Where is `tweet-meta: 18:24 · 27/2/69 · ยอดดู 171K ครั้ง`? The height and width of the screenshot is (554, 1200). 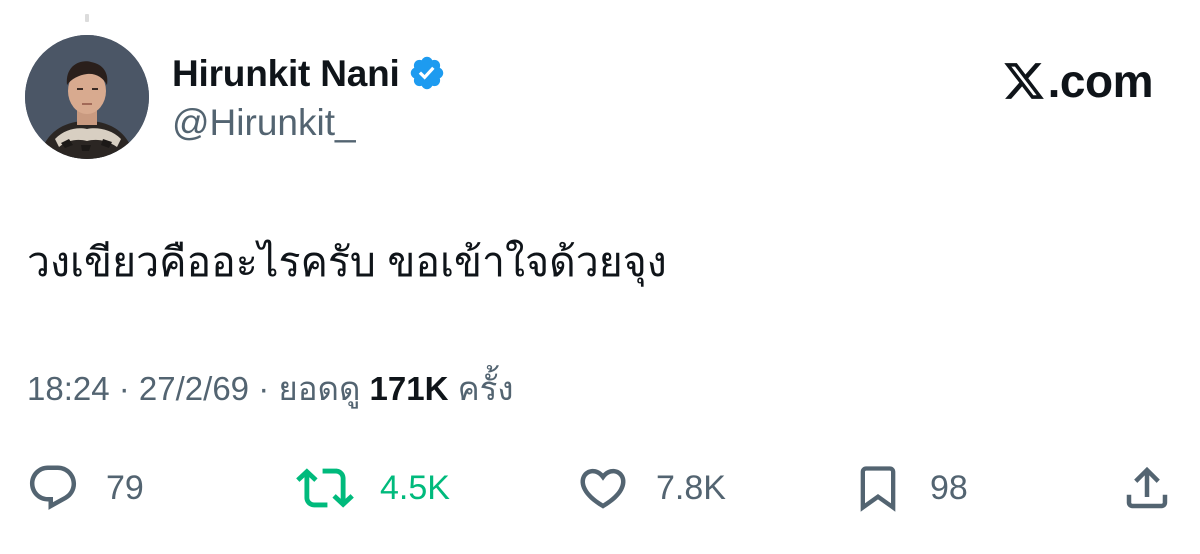
tweet-meta: 18:24 · 27/2/69 · ยอดดู 171K ครั้ง is located at coordinates (270, 388).